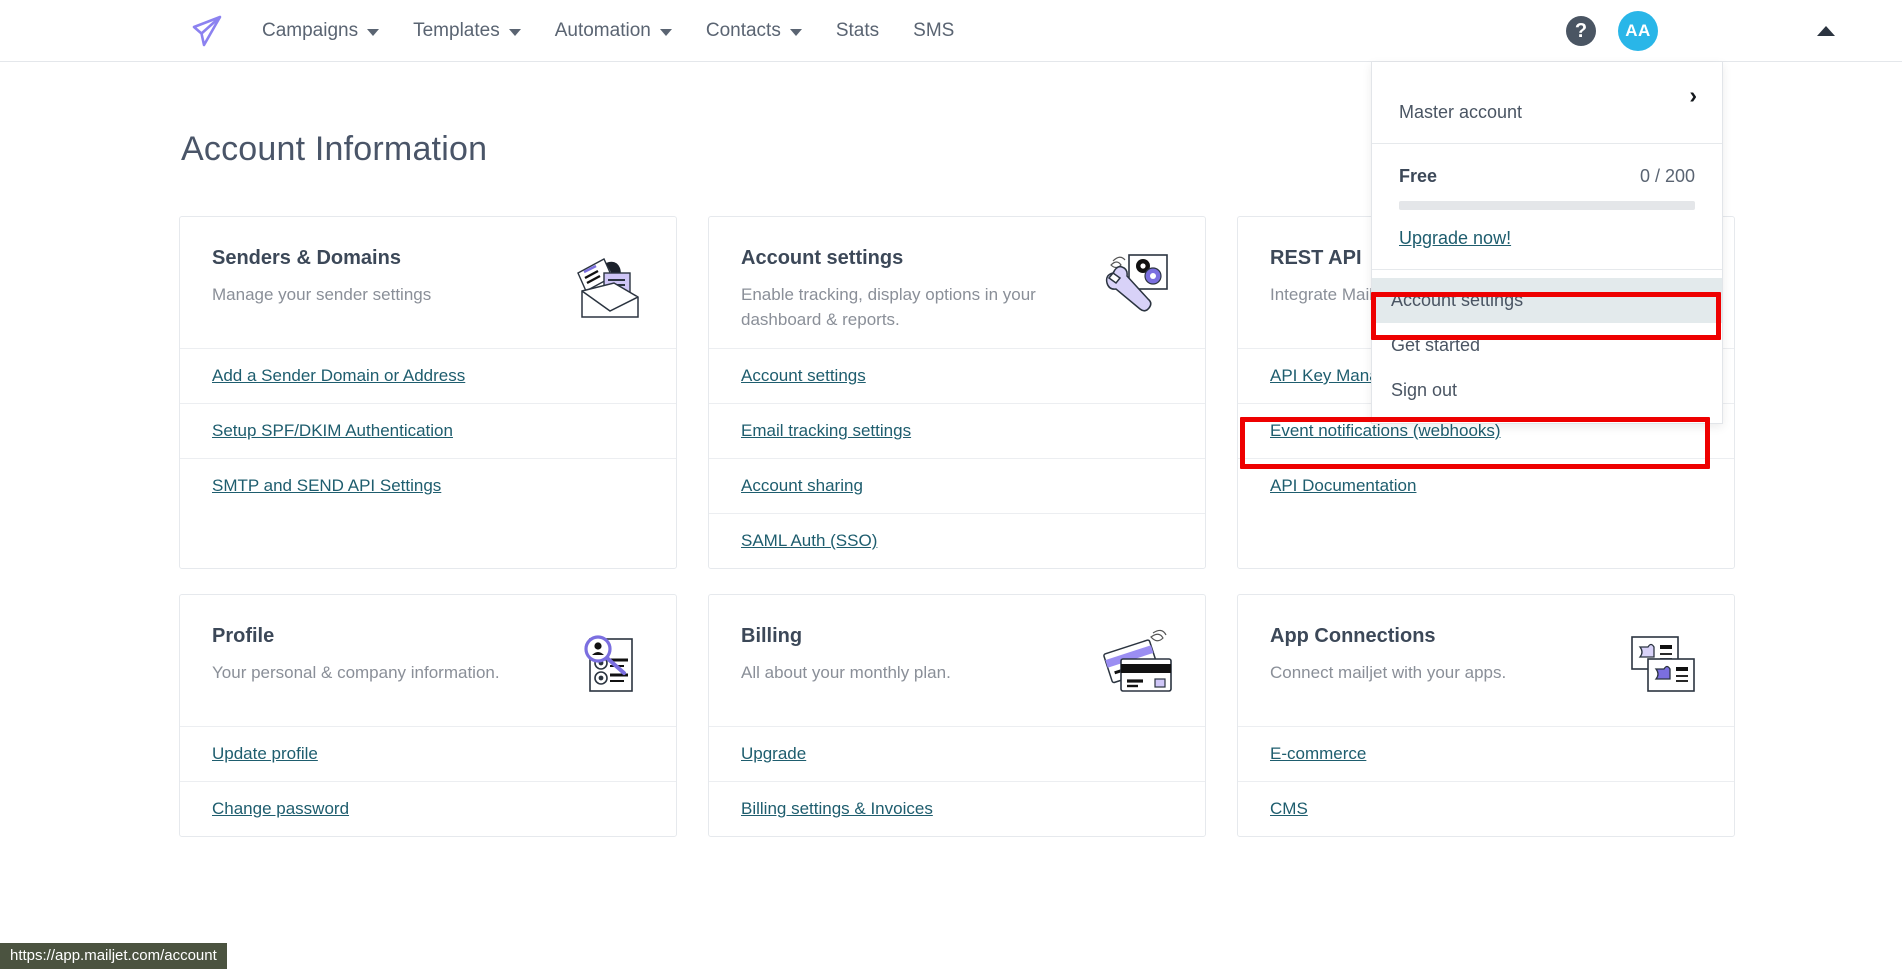  What do you see at coordinates (1461, 112) in the screenshot?
I see `master-account-label: Master account` at bounding box center [1461, 112].